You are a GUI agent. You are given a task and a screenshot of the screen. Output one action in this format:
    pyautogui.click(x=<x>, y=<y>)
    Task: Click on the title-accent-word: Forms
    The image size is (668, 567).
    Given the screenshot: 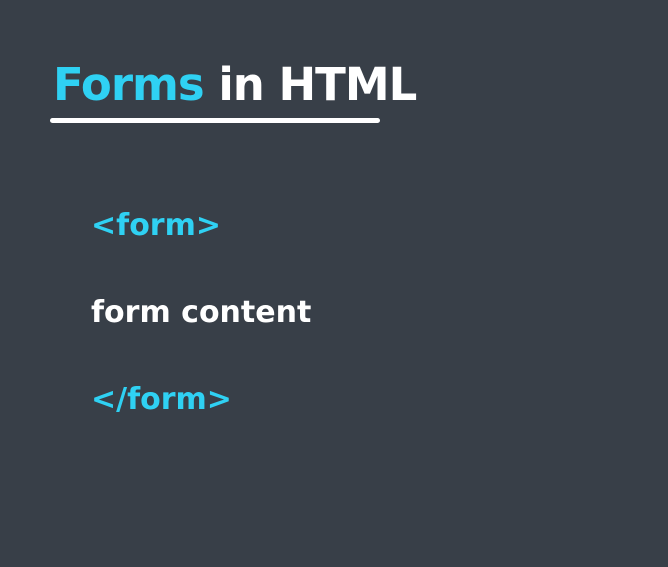 What is the action you would take?
    pyautogui.click(x=129, y=84)
    